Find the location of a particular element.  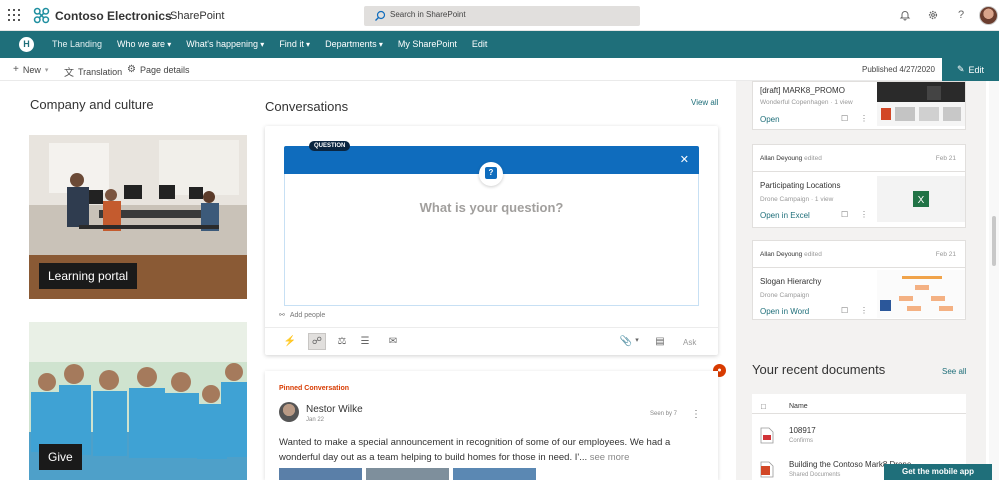

document-location: Shared Documents is located at coordinates (815, 475).